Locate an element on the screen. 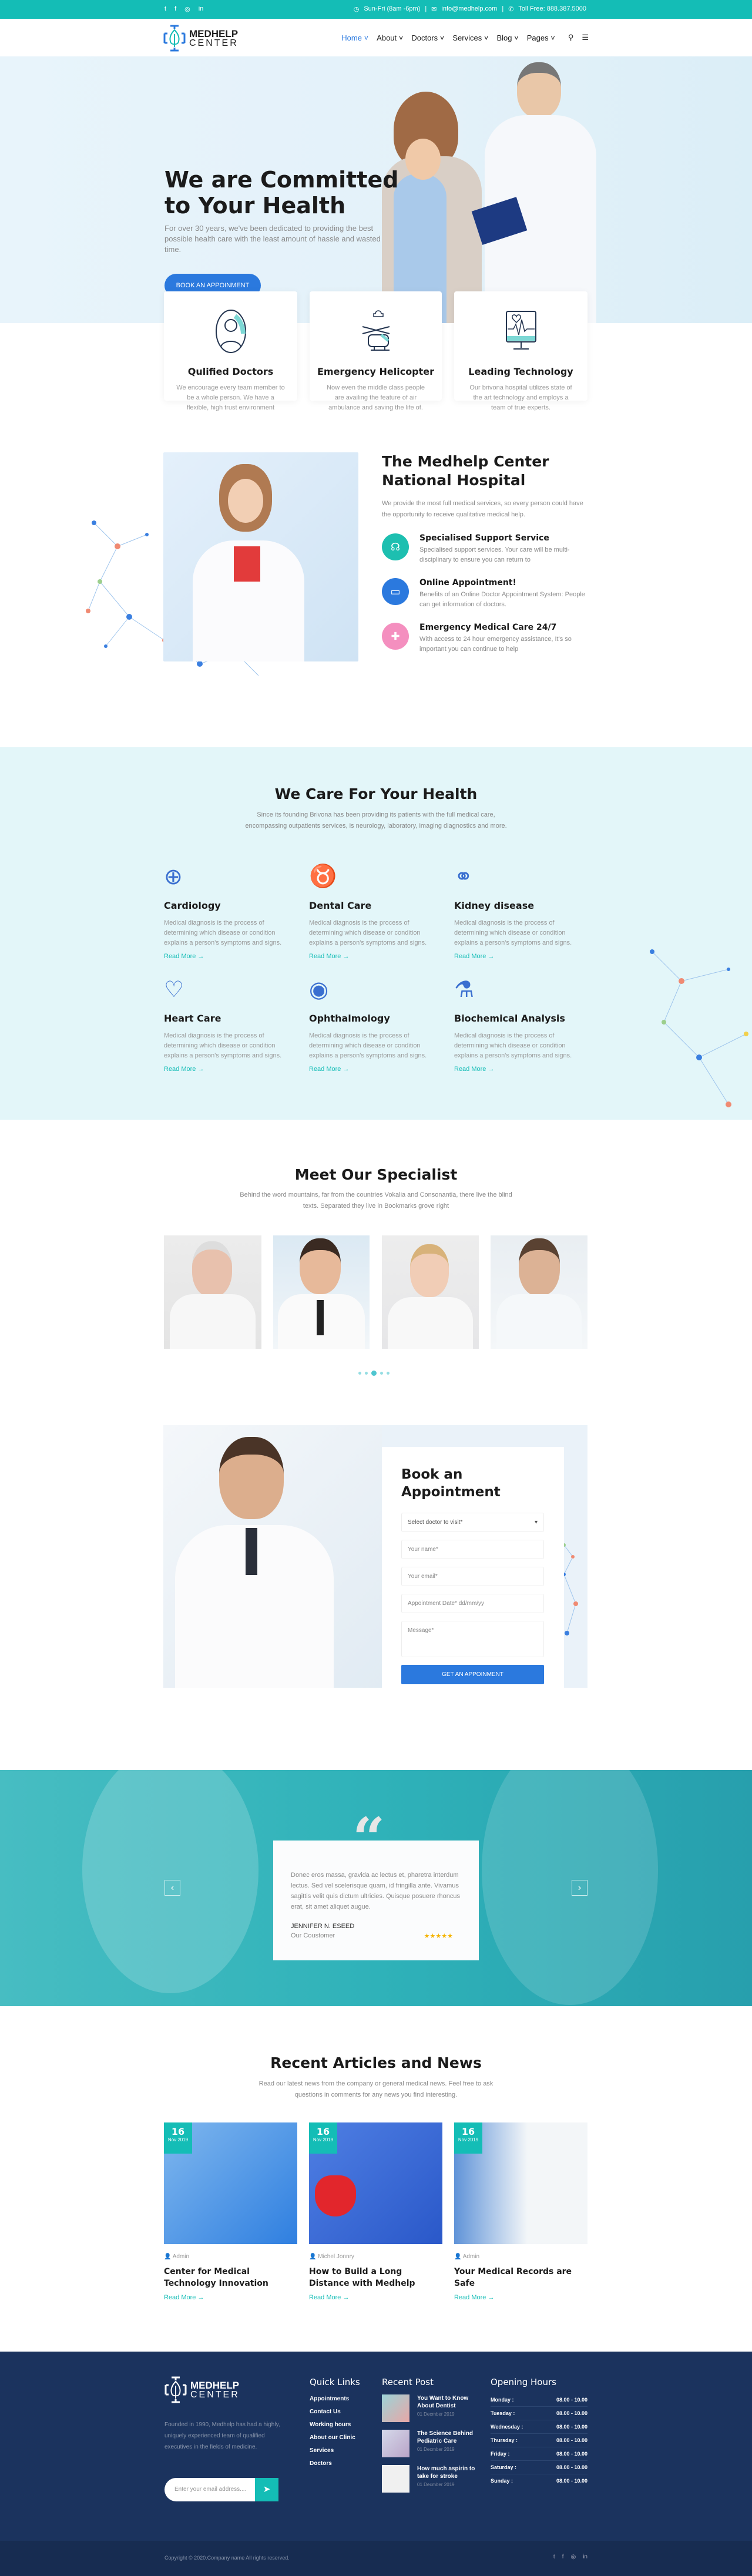  newsletter: Enter your email address.... ➤ is located at coordinates (221, 2490).